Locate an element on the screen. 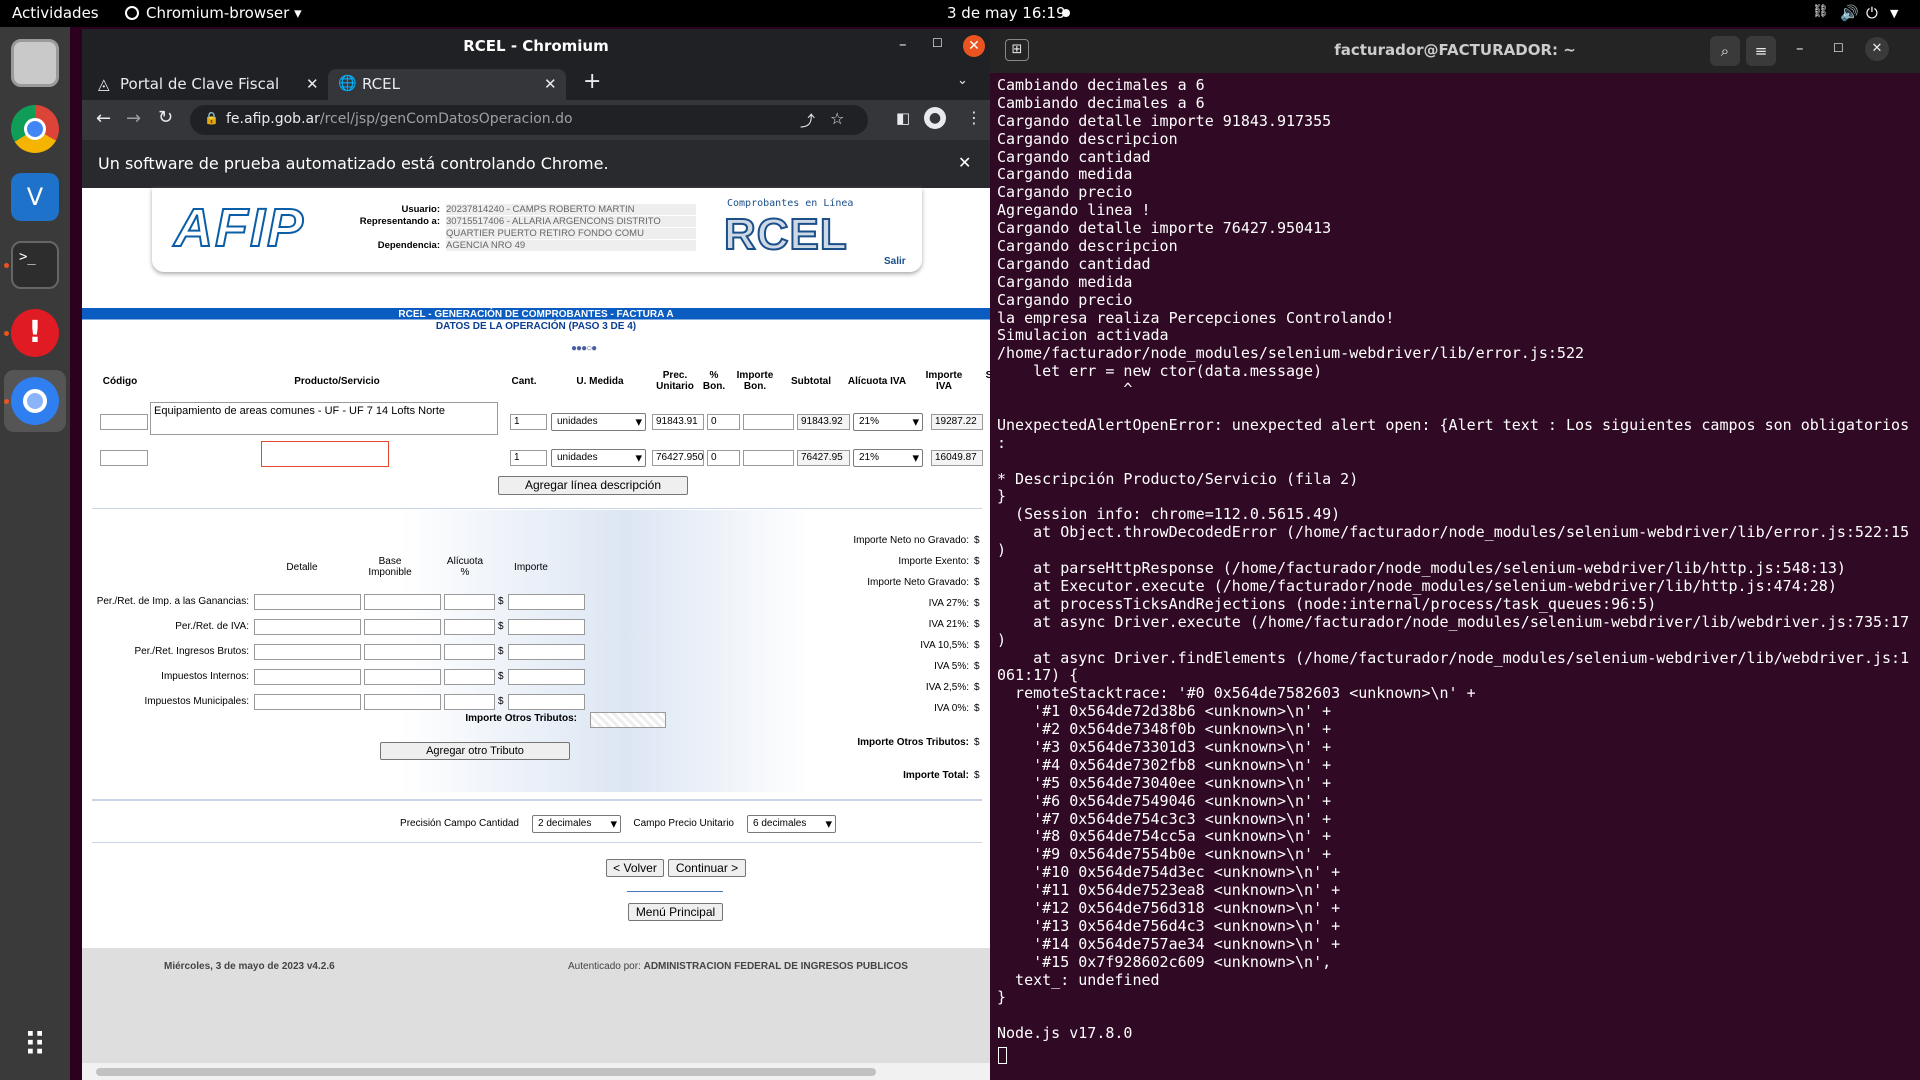 The image size is (1920, 1080). volume-icon: 🔊 is located at coordinates (1849, 13).